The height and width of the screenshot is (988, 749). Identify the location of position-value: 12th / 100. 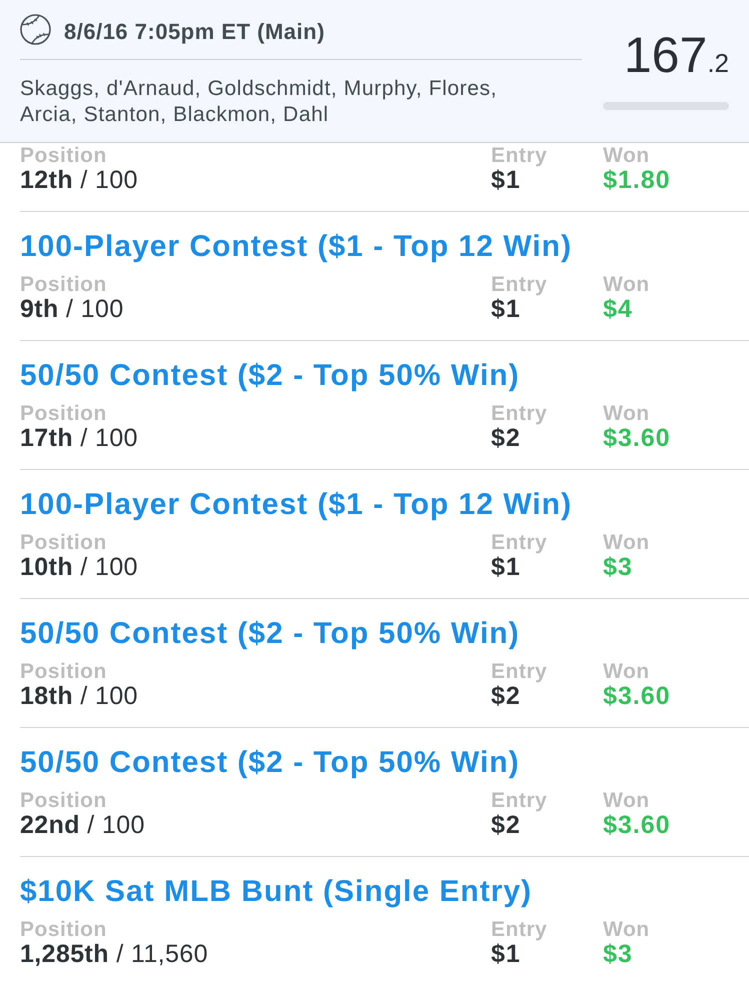
(79, 180).